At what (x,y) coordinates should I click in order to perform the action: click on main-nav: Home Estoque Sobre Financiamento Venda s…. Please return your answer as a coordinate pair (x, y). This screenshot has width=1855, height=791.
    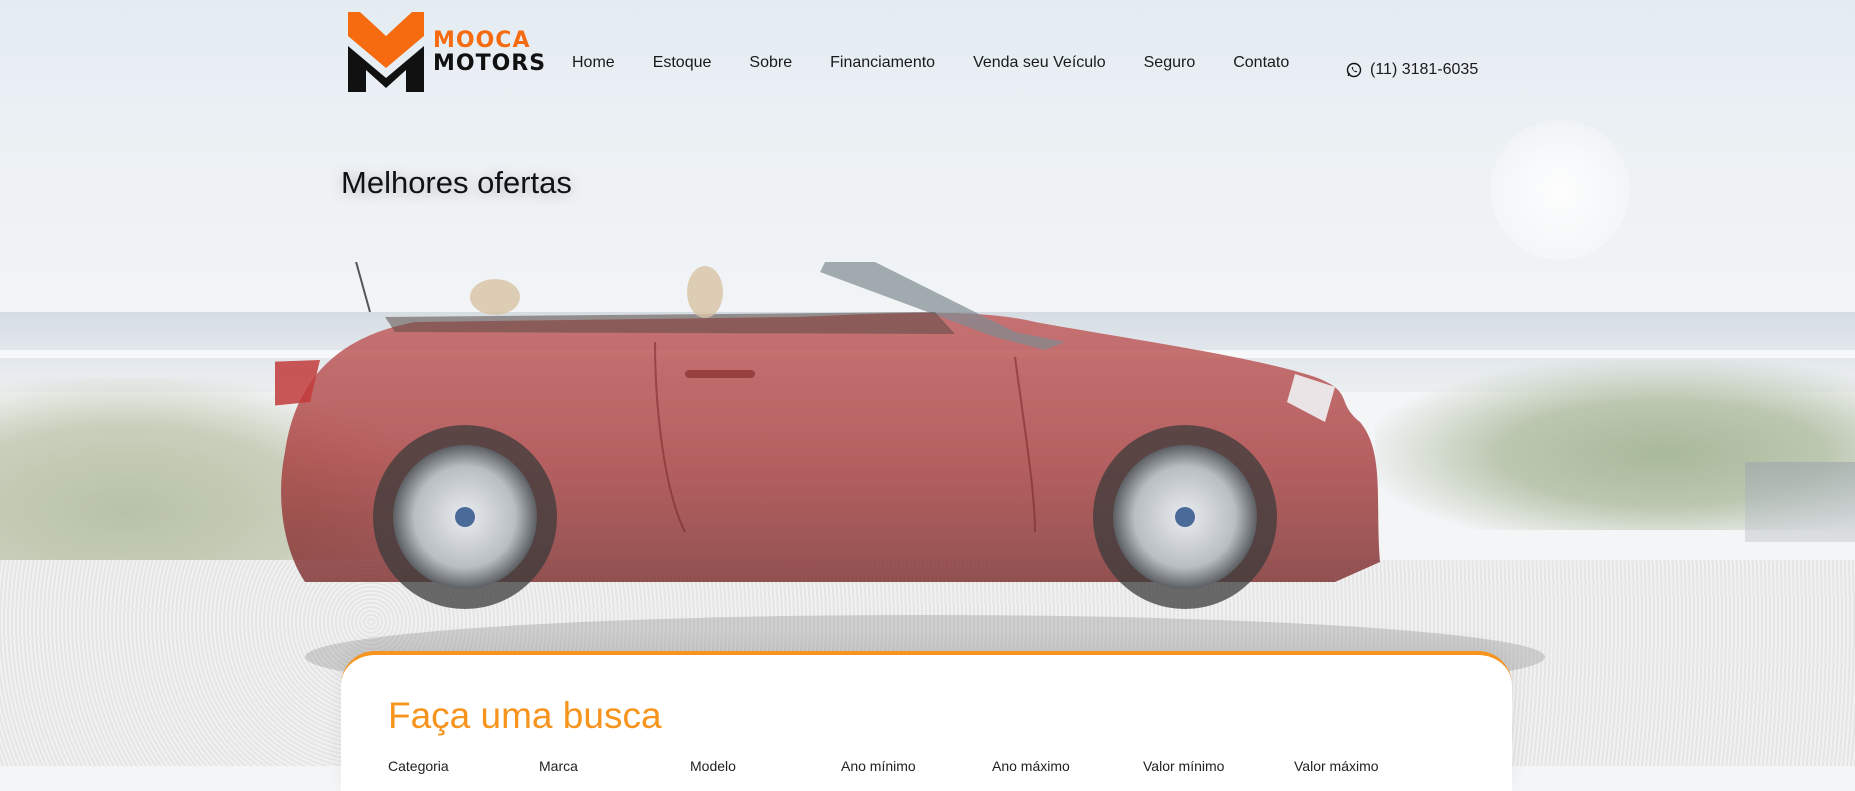
    Looking at the image, I should click on (949, 63).